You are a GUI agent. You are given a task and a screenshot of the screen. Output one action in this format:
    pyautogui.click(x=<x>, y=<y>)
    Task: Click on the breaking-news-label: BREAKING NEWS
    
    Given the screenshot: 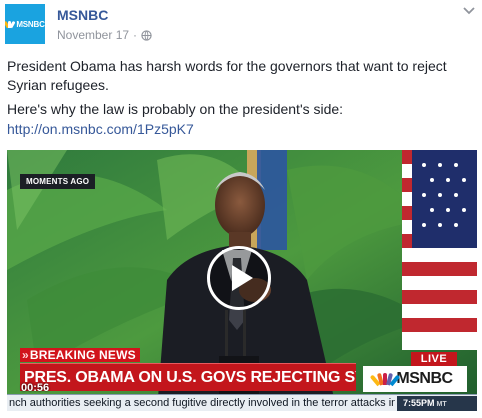 What is the action you would take?
    pyautogui.click(x=82, y=355)
    